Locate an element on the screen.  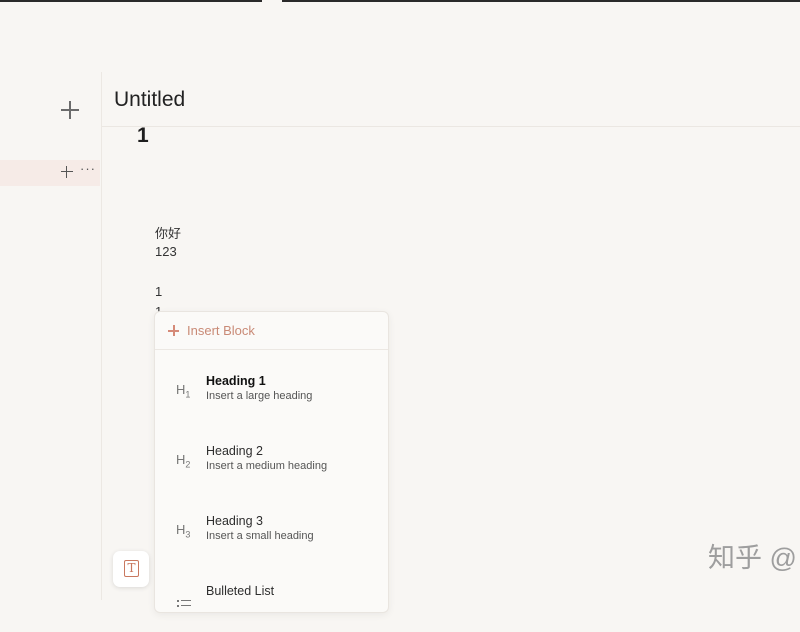
header-divider is located at coordinates (451, 126).